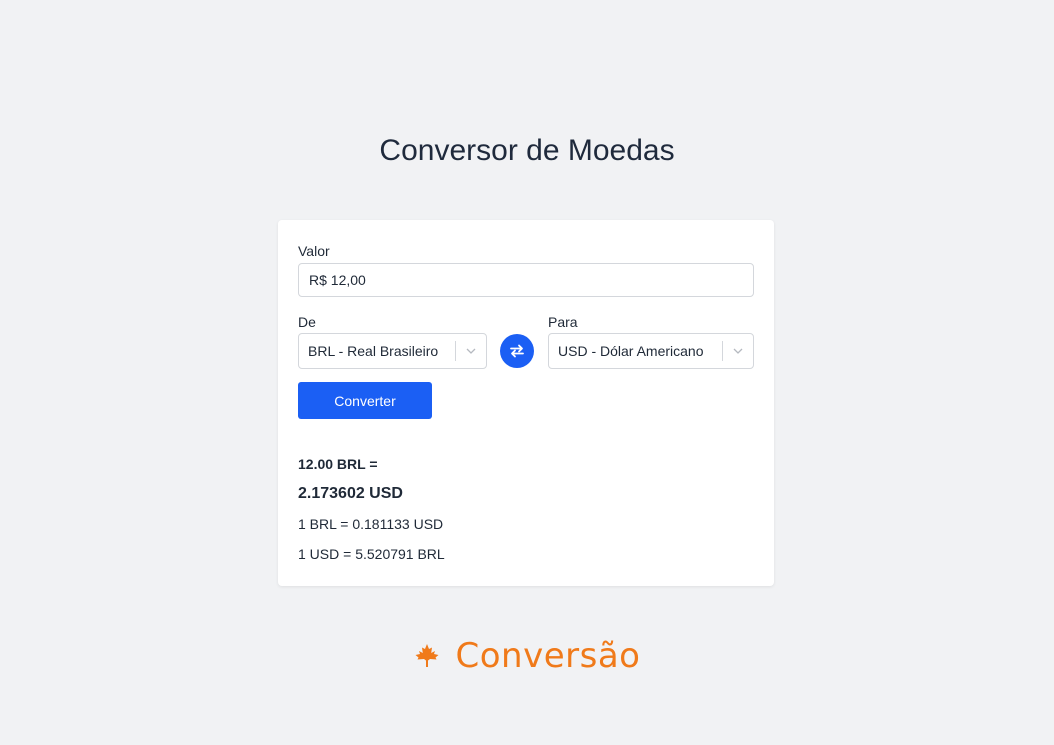 The width and height of the screenshot is (1054, 745). I want to click on swap-currencies-button, so click(517, 351).